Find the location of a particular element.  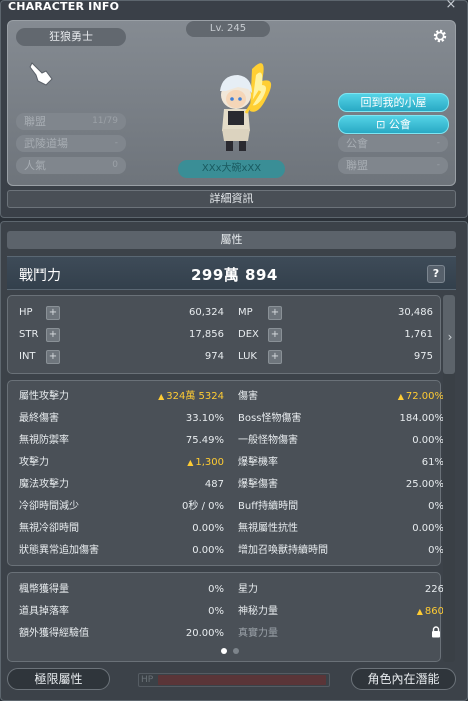

stat-value: 33.10% is located at coordinates (204, 418).